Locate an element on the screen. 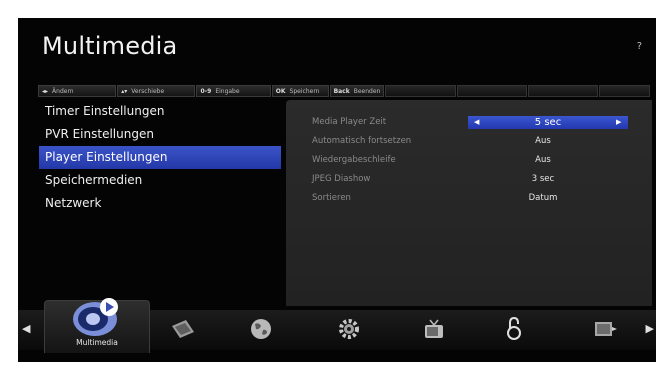 This screenshot has width=672, height=380. setting-value: Datum is located at coordinates (543, 198).